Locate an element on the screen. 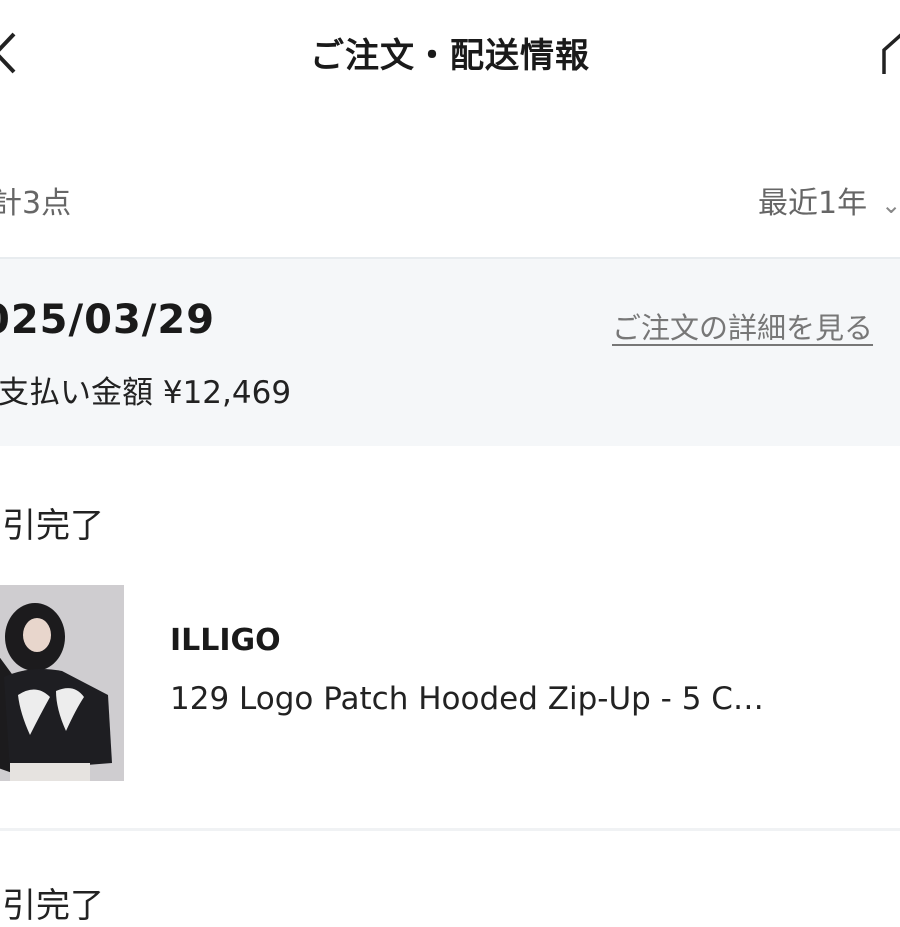  order-summary-bar: 計3点 最近1年 ⌄ is located at coordinates (450, 208).